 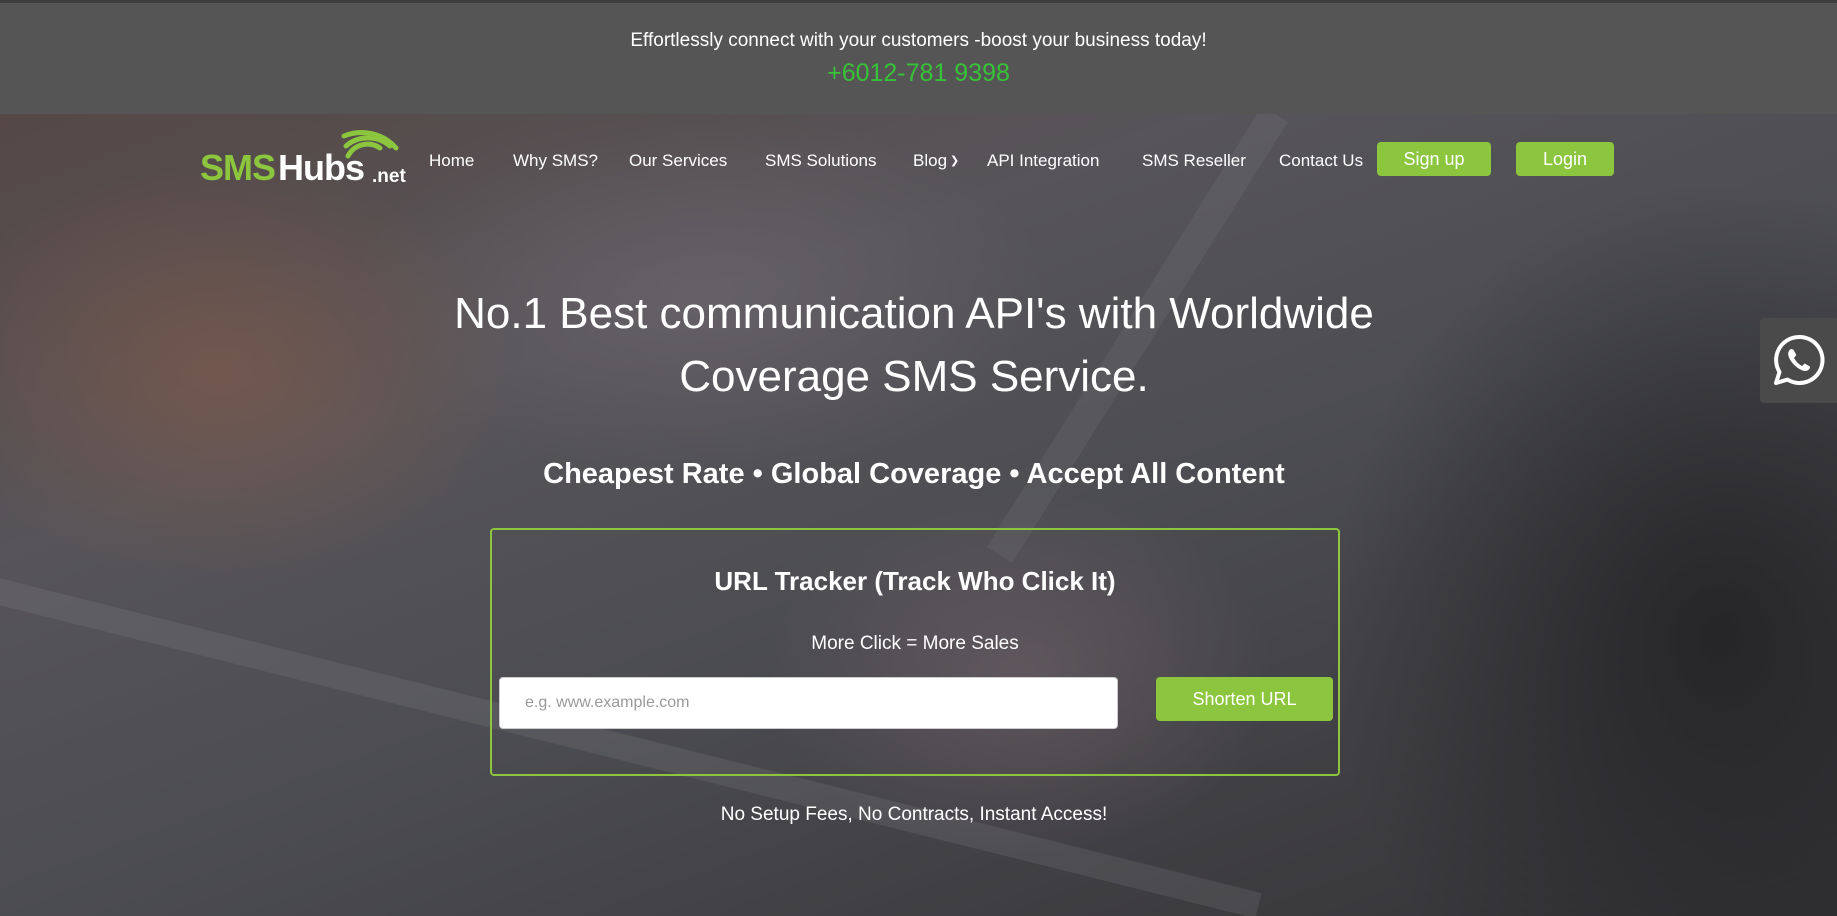 What do you see at coordinates (918, 73) in the screenshot?
I see `phone-number-link: +6012-781 9398` at bounding box center [918, 73].